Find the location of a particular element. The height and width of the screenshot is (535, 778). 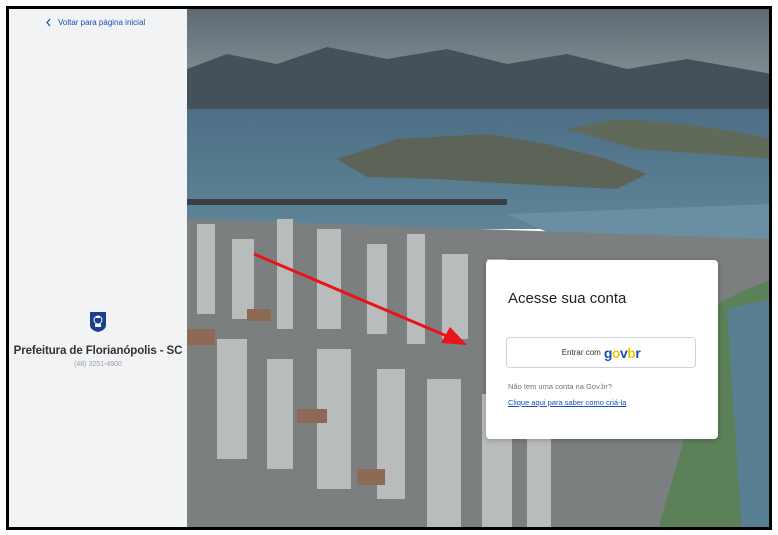

back-to-home-link: Voltar para página inicial is located at coordinates (95, 22).